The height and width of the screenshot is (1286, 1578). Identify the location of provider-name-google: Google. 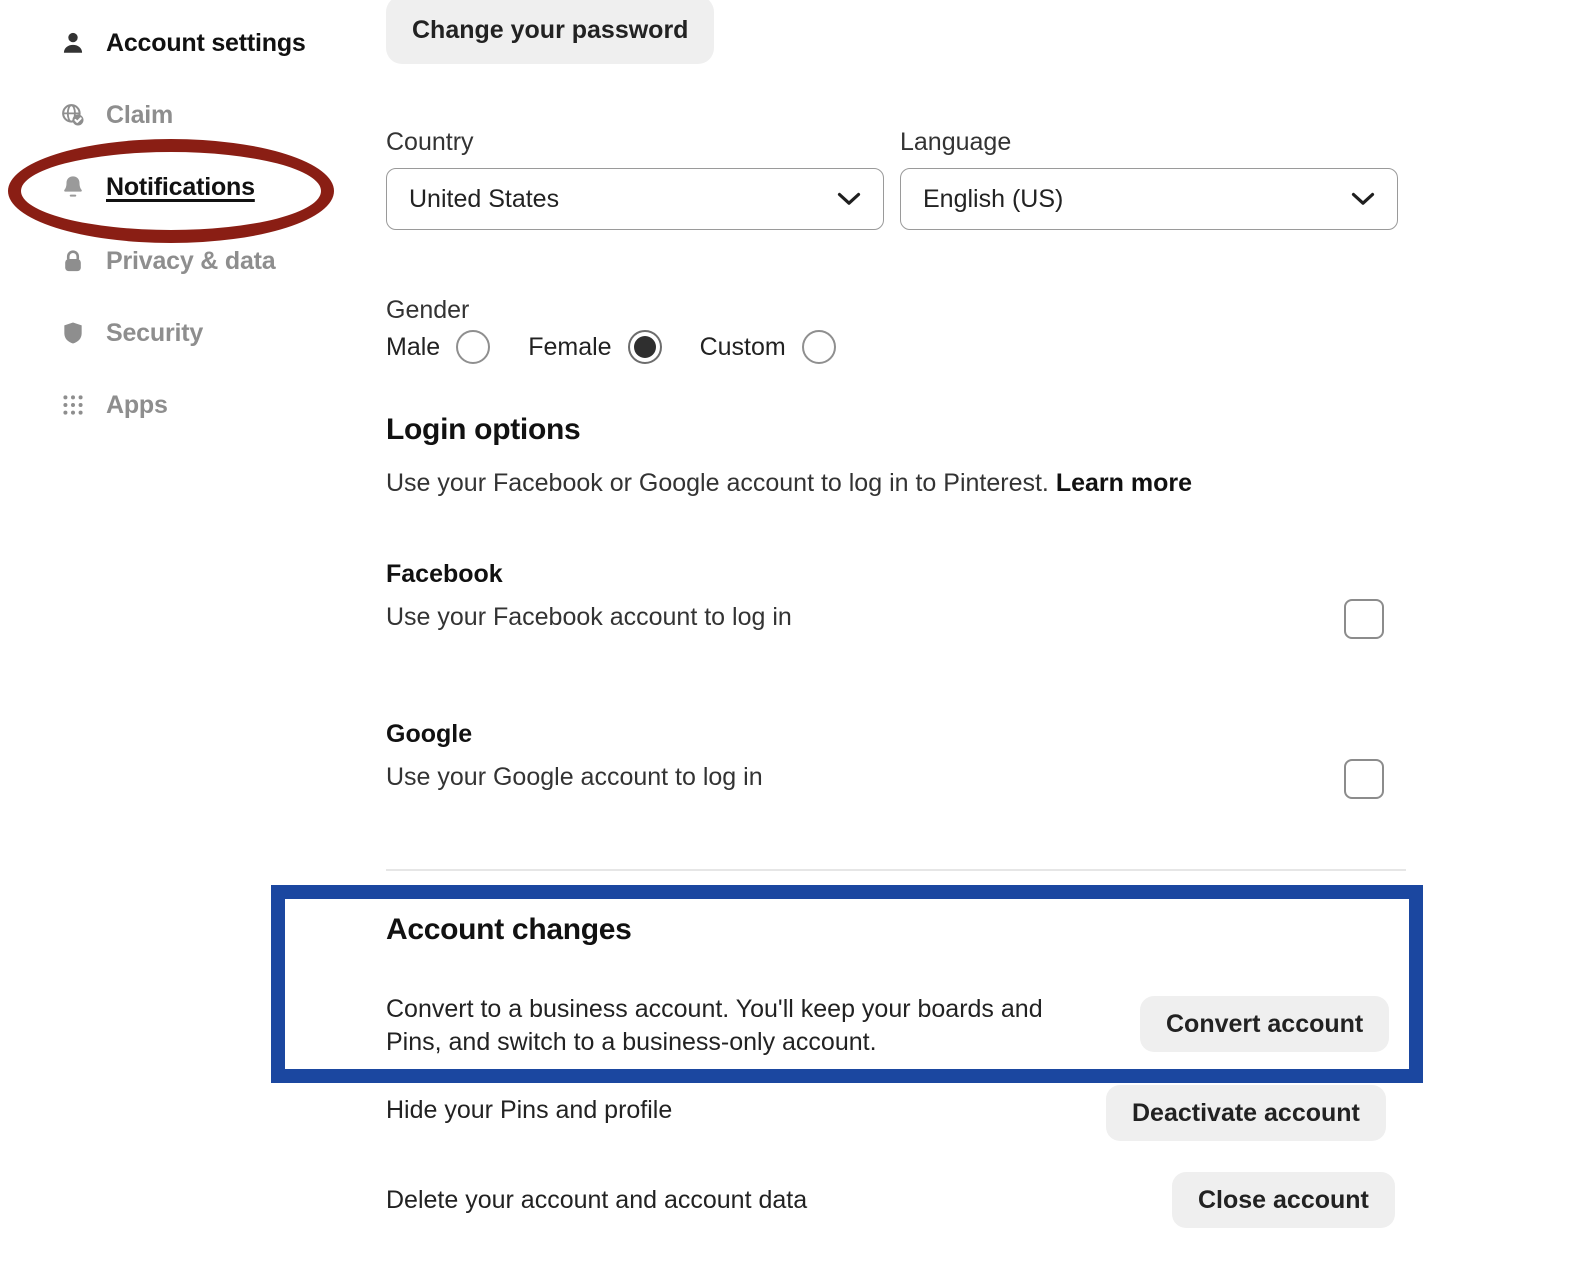
(429, 734).